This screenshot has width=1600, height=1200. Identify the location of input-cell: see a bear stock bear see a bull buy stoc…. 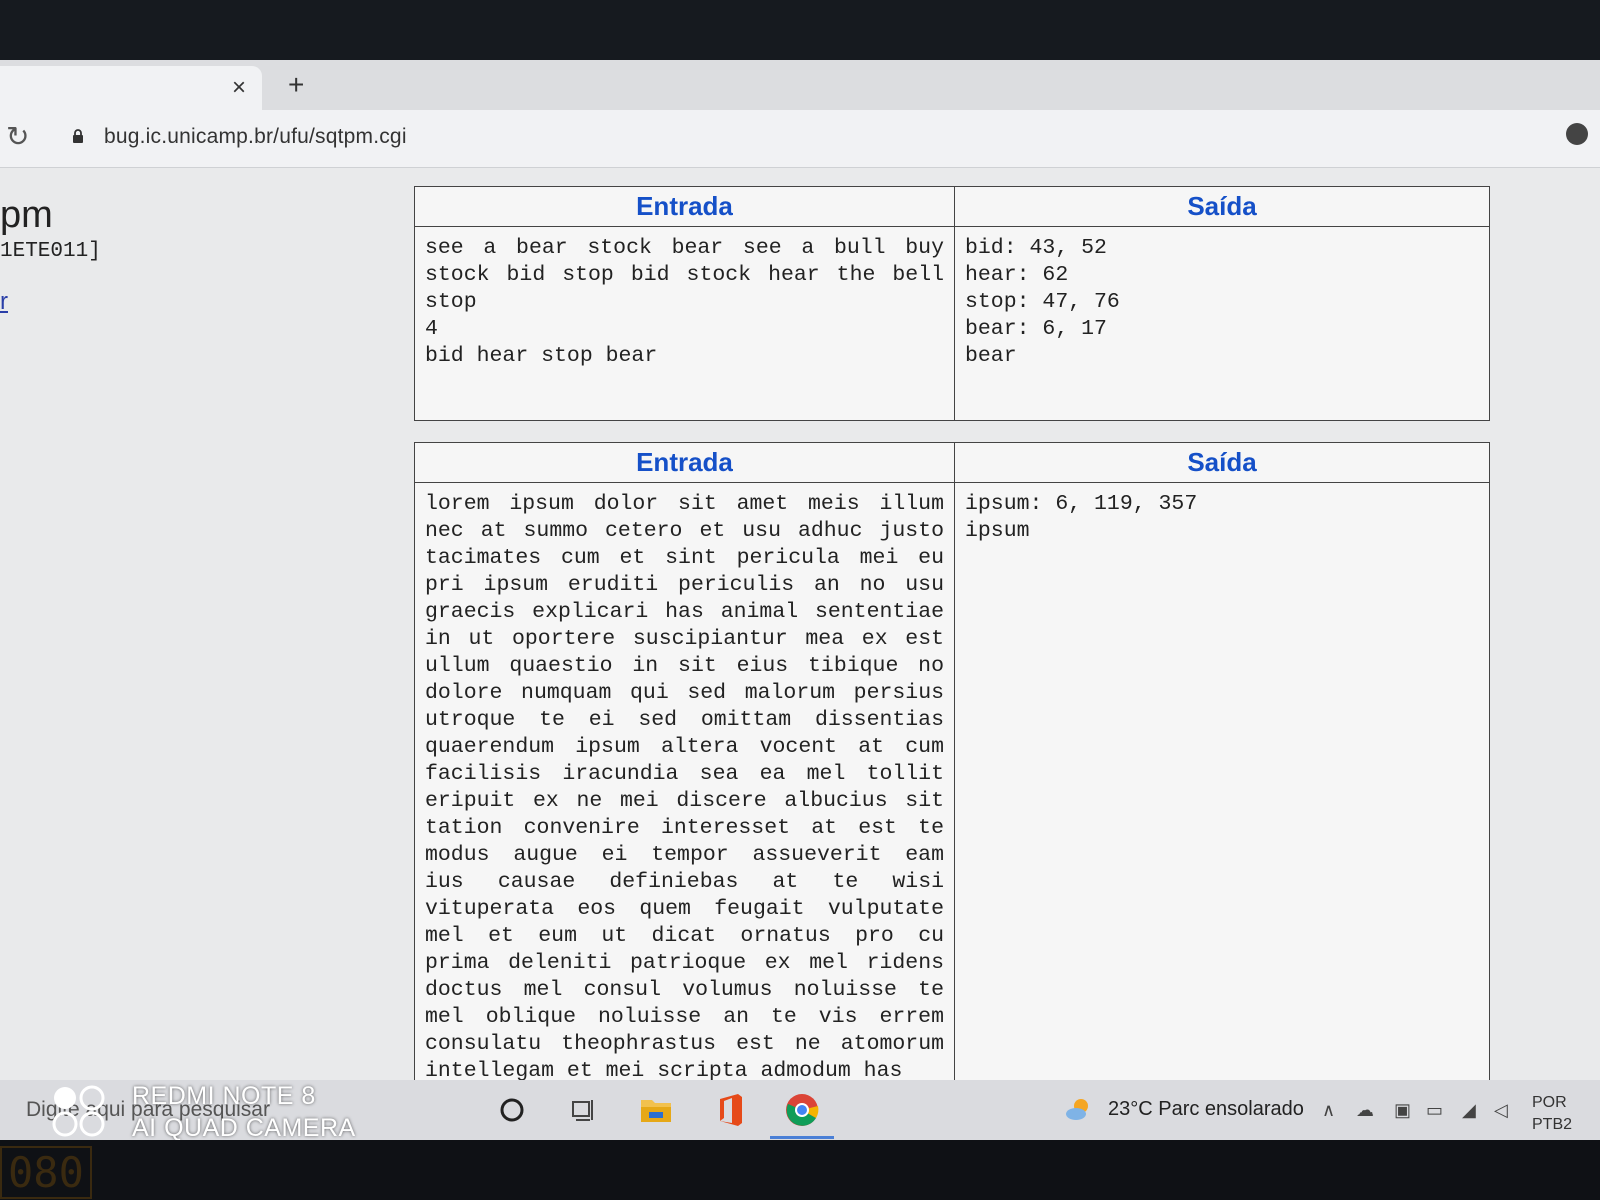
(684, 323).